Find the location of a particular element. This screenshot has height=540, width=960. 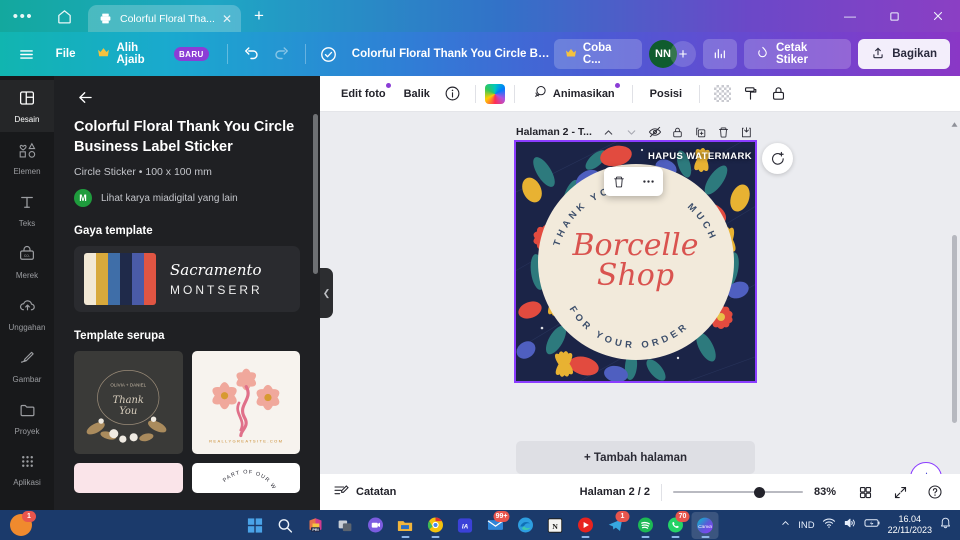

start-button is located at coordinates (255, 525).